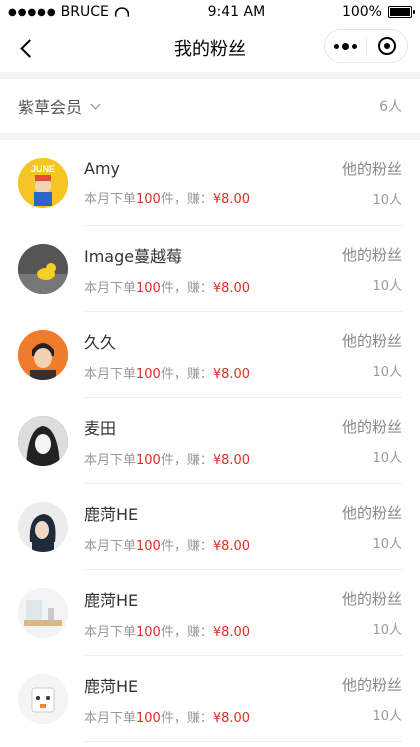  What do you see at coordinates (50, 107) in the screenshot?
I see `member-type-label: 紫草会员` at bounding box center [50, 107].